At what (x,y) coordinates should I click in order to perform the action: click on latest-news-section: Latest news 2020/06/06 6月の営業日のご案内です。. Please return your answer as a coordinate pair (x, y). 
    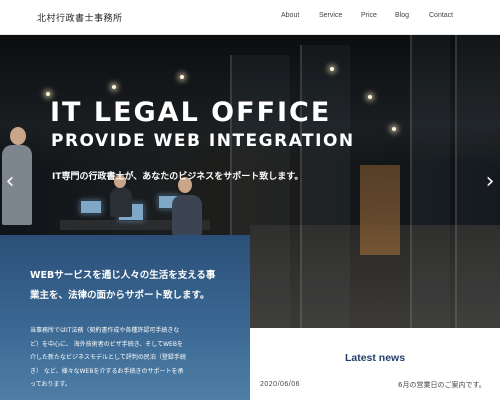
    Looking at the image, I should click on (375, 364).